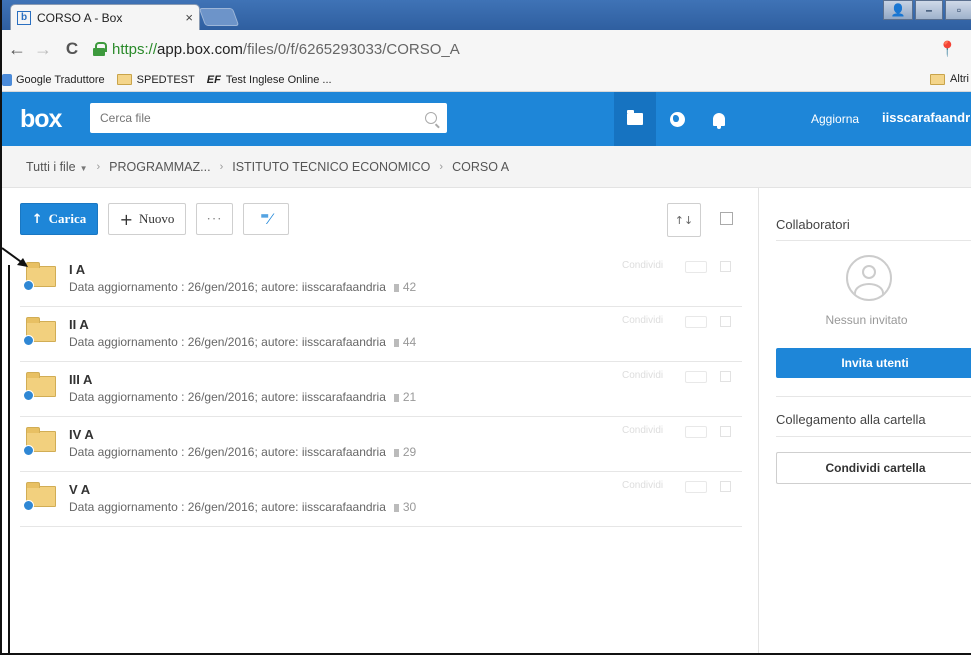  What do you see at coordinates (165, 79) in the screenshot?
I see `bookmark-label: SPEDTEST` at bounding box center [165, 79].